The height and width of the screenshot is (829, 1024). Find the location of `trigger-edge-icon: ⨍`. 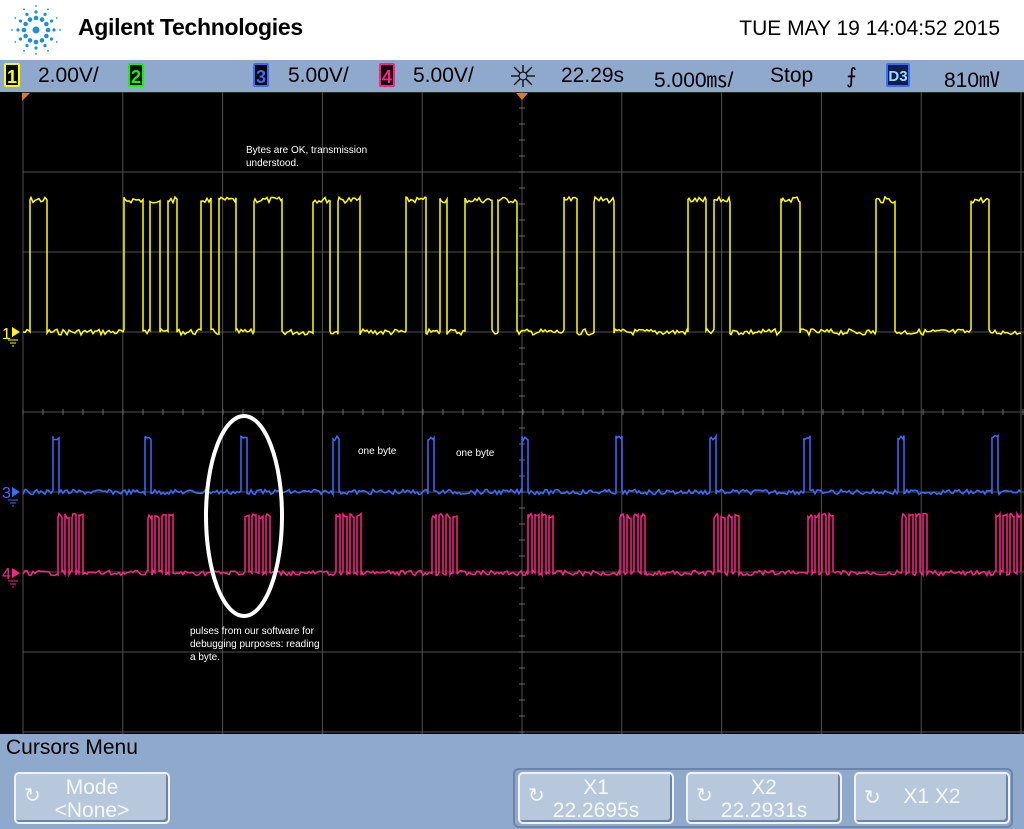

trigger-edge-icon: ⨍ is located at coordinates (851, 76).